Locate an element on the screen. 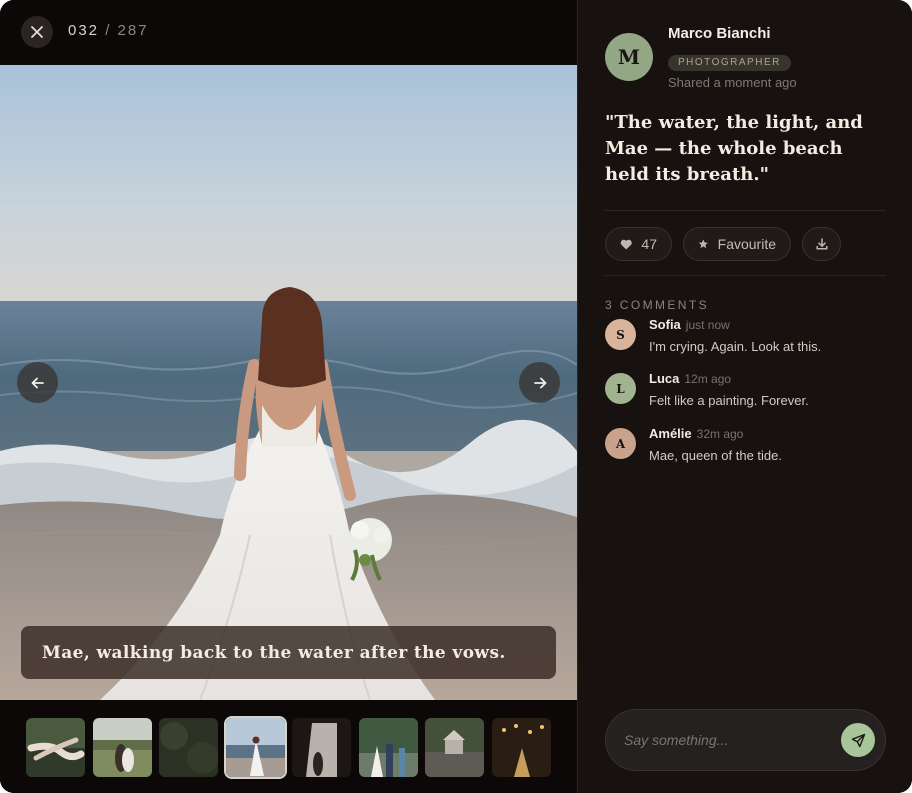 This screenshot has width=912, height=793. comment-composer is located at coordinates (745, 740).